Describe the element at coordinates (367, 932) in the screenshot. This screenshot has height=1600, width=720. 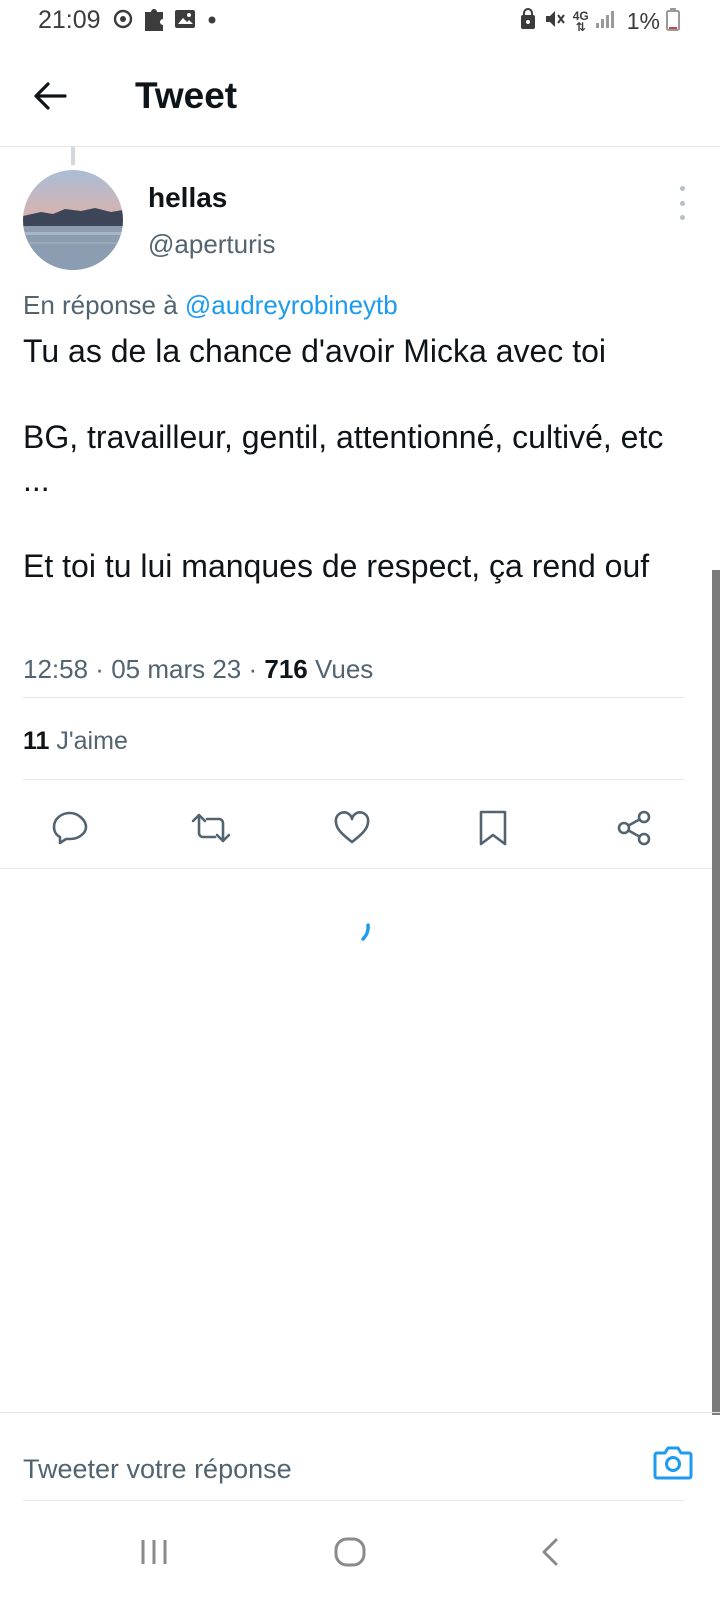
I see `loading-spinner` at that location.